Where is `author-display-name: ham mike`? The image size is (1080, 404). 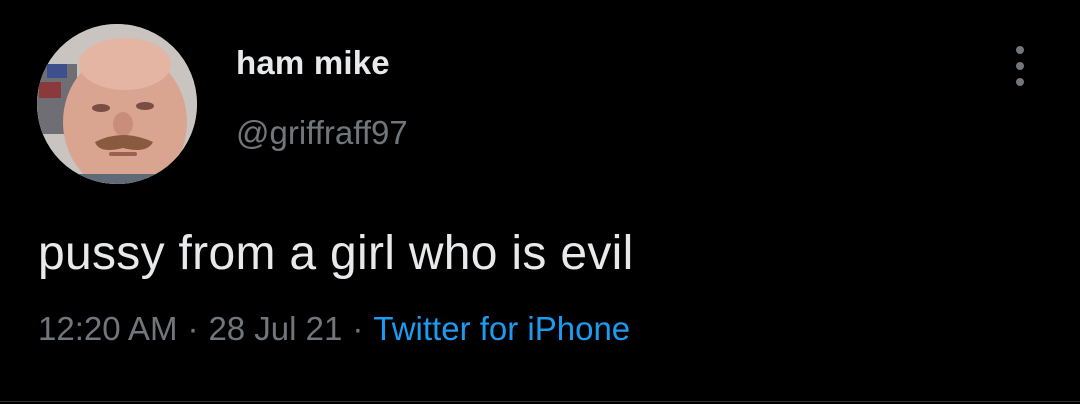 author-display-name: ham mike is located at coordinates (313, 63).